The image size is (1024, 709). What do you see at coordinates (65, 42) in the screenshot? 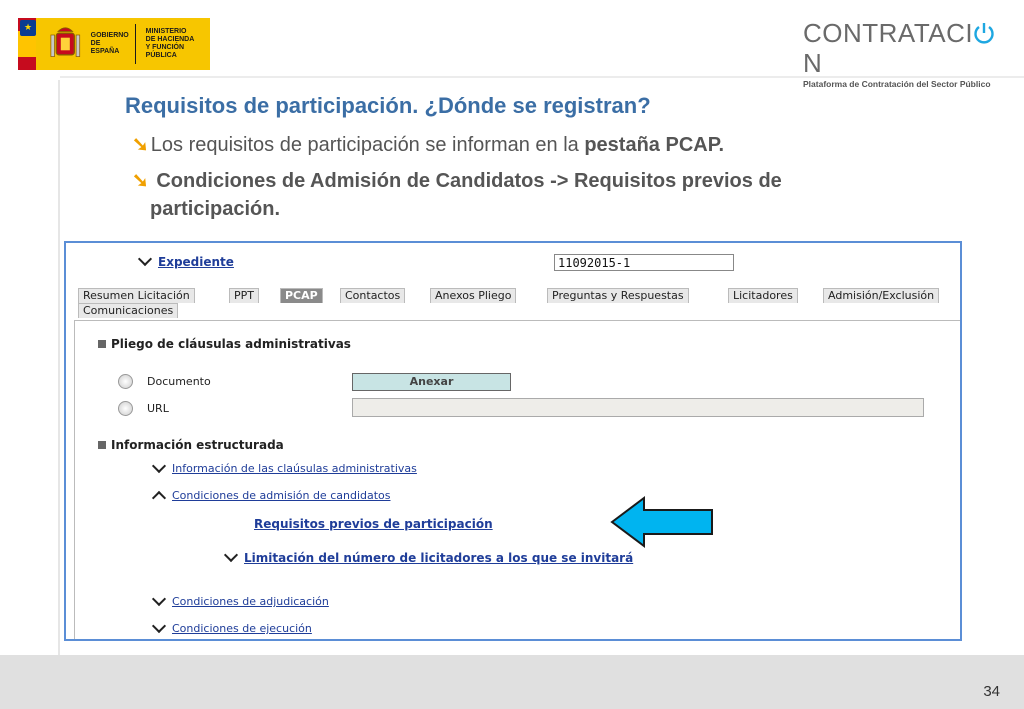
I see `coat-of-arms-icon` at bounding box center [65, 42].